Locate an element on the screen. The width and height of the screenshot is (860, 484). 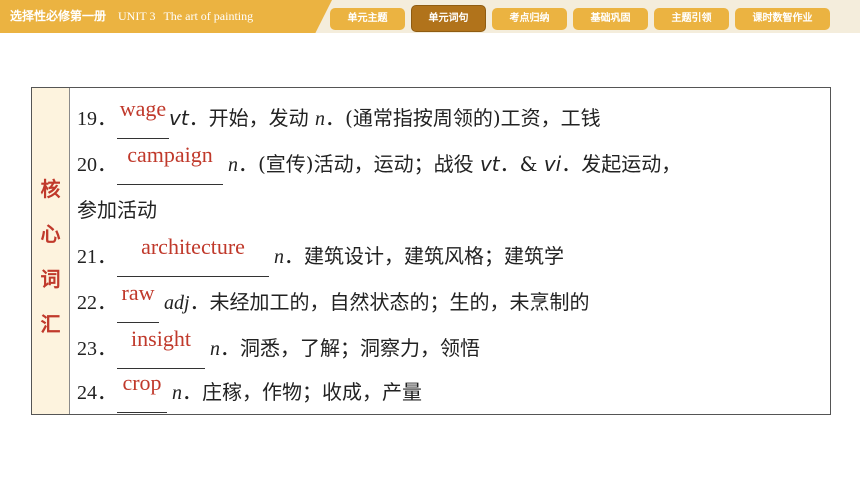
vocab-entry-23: 23． insight n．洞悉，了解；洞察力，领悟 is located at coordinates (278, 347).